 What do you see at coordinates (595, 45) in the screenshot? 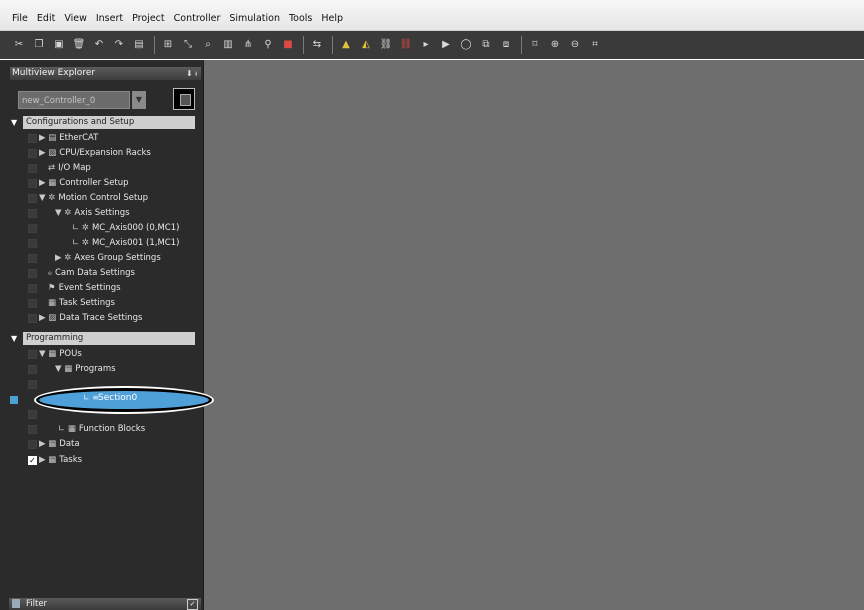
I see `zoom-reset-icon: ⌗` at bounding box center [595, 45].